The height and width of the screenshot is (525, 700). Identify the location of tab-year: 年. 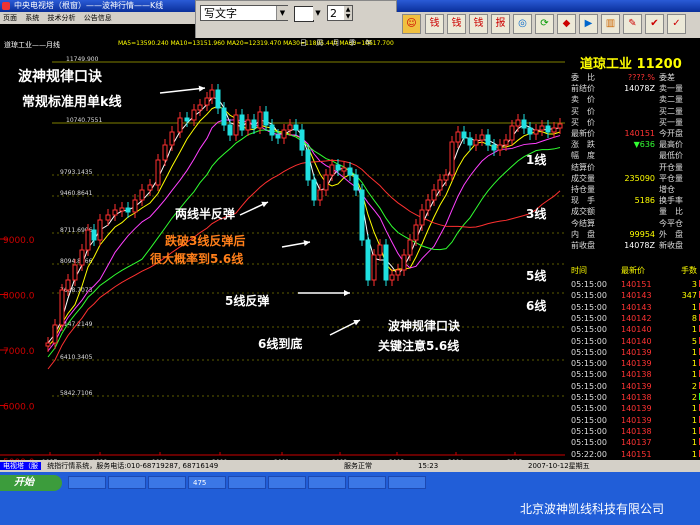
(368, 43).